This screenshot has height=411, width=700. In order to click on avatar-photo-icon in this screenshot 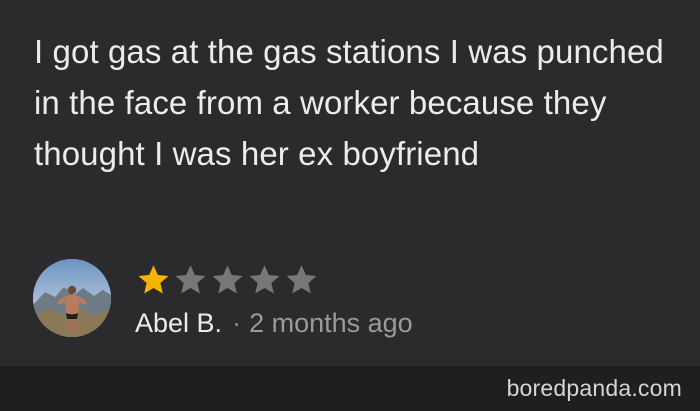, I will do `click(72, 298)`.